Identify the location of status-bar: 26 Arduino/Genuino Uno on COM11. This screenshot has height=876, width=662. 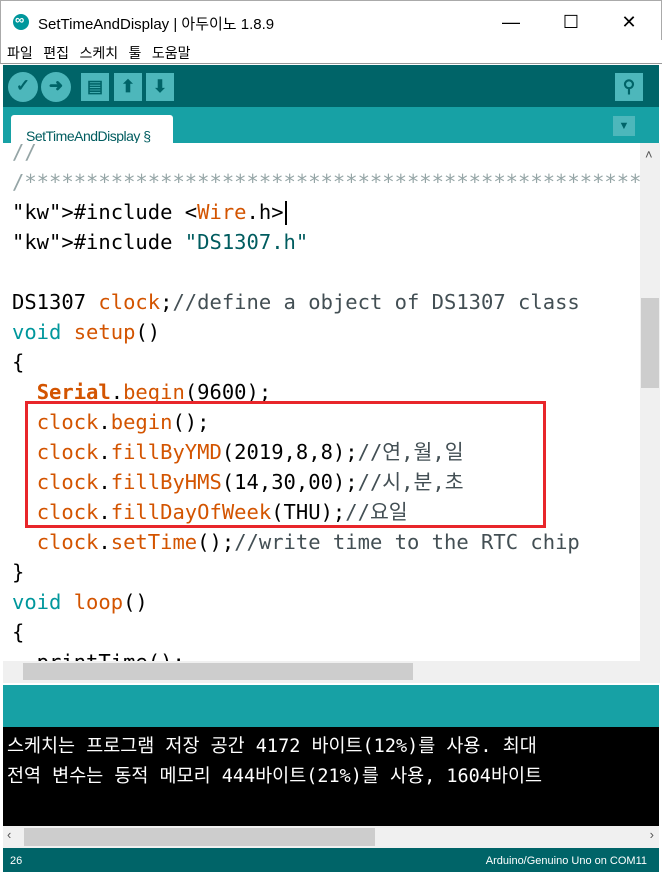
(331, 860).